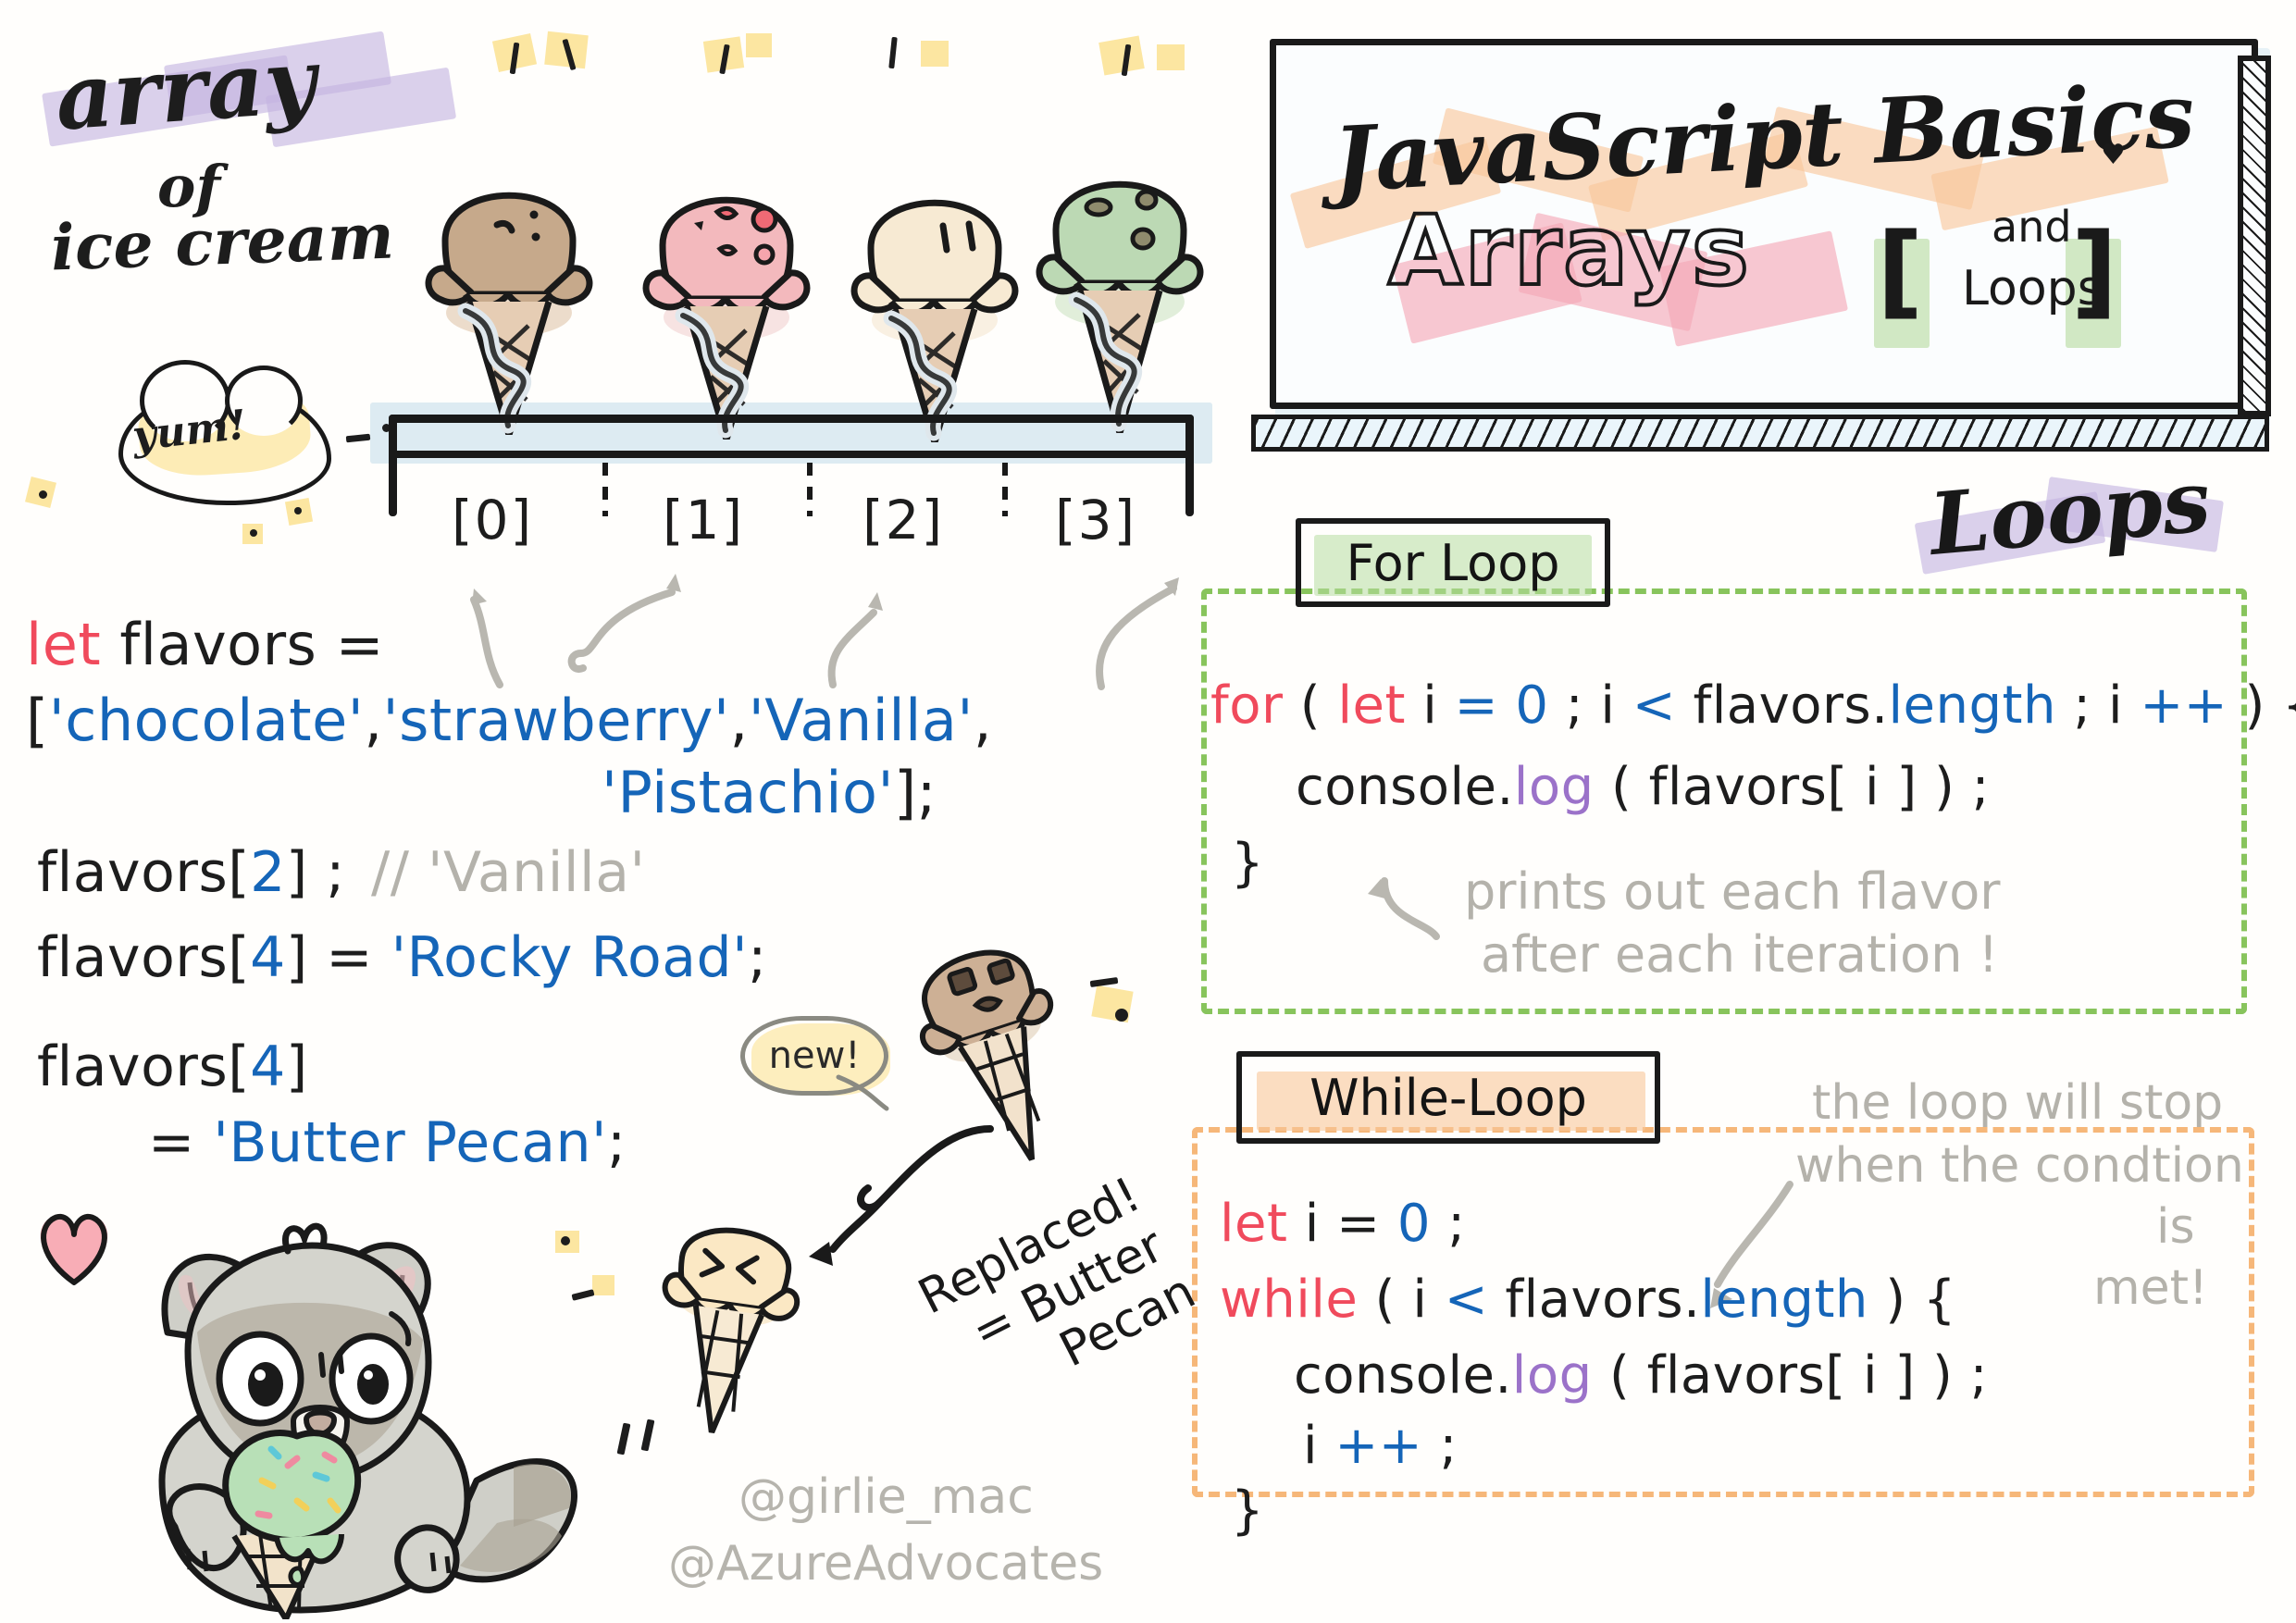 This screenshot has height=1623, width=2296. What do you see at coordinates (1401, 1300) in the screenshot?
I see `paren-open-i: ( i` at bounding box center [1401, 1300].